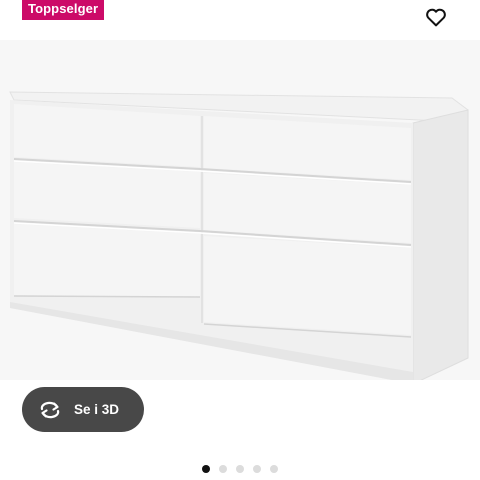 The width and height of the screenshot is (480, 480). What do you see at coordinates (97, 409) in the screenshot?
I see `view-in-3d-label: Se i 3D` at bounding box center [97, 409].